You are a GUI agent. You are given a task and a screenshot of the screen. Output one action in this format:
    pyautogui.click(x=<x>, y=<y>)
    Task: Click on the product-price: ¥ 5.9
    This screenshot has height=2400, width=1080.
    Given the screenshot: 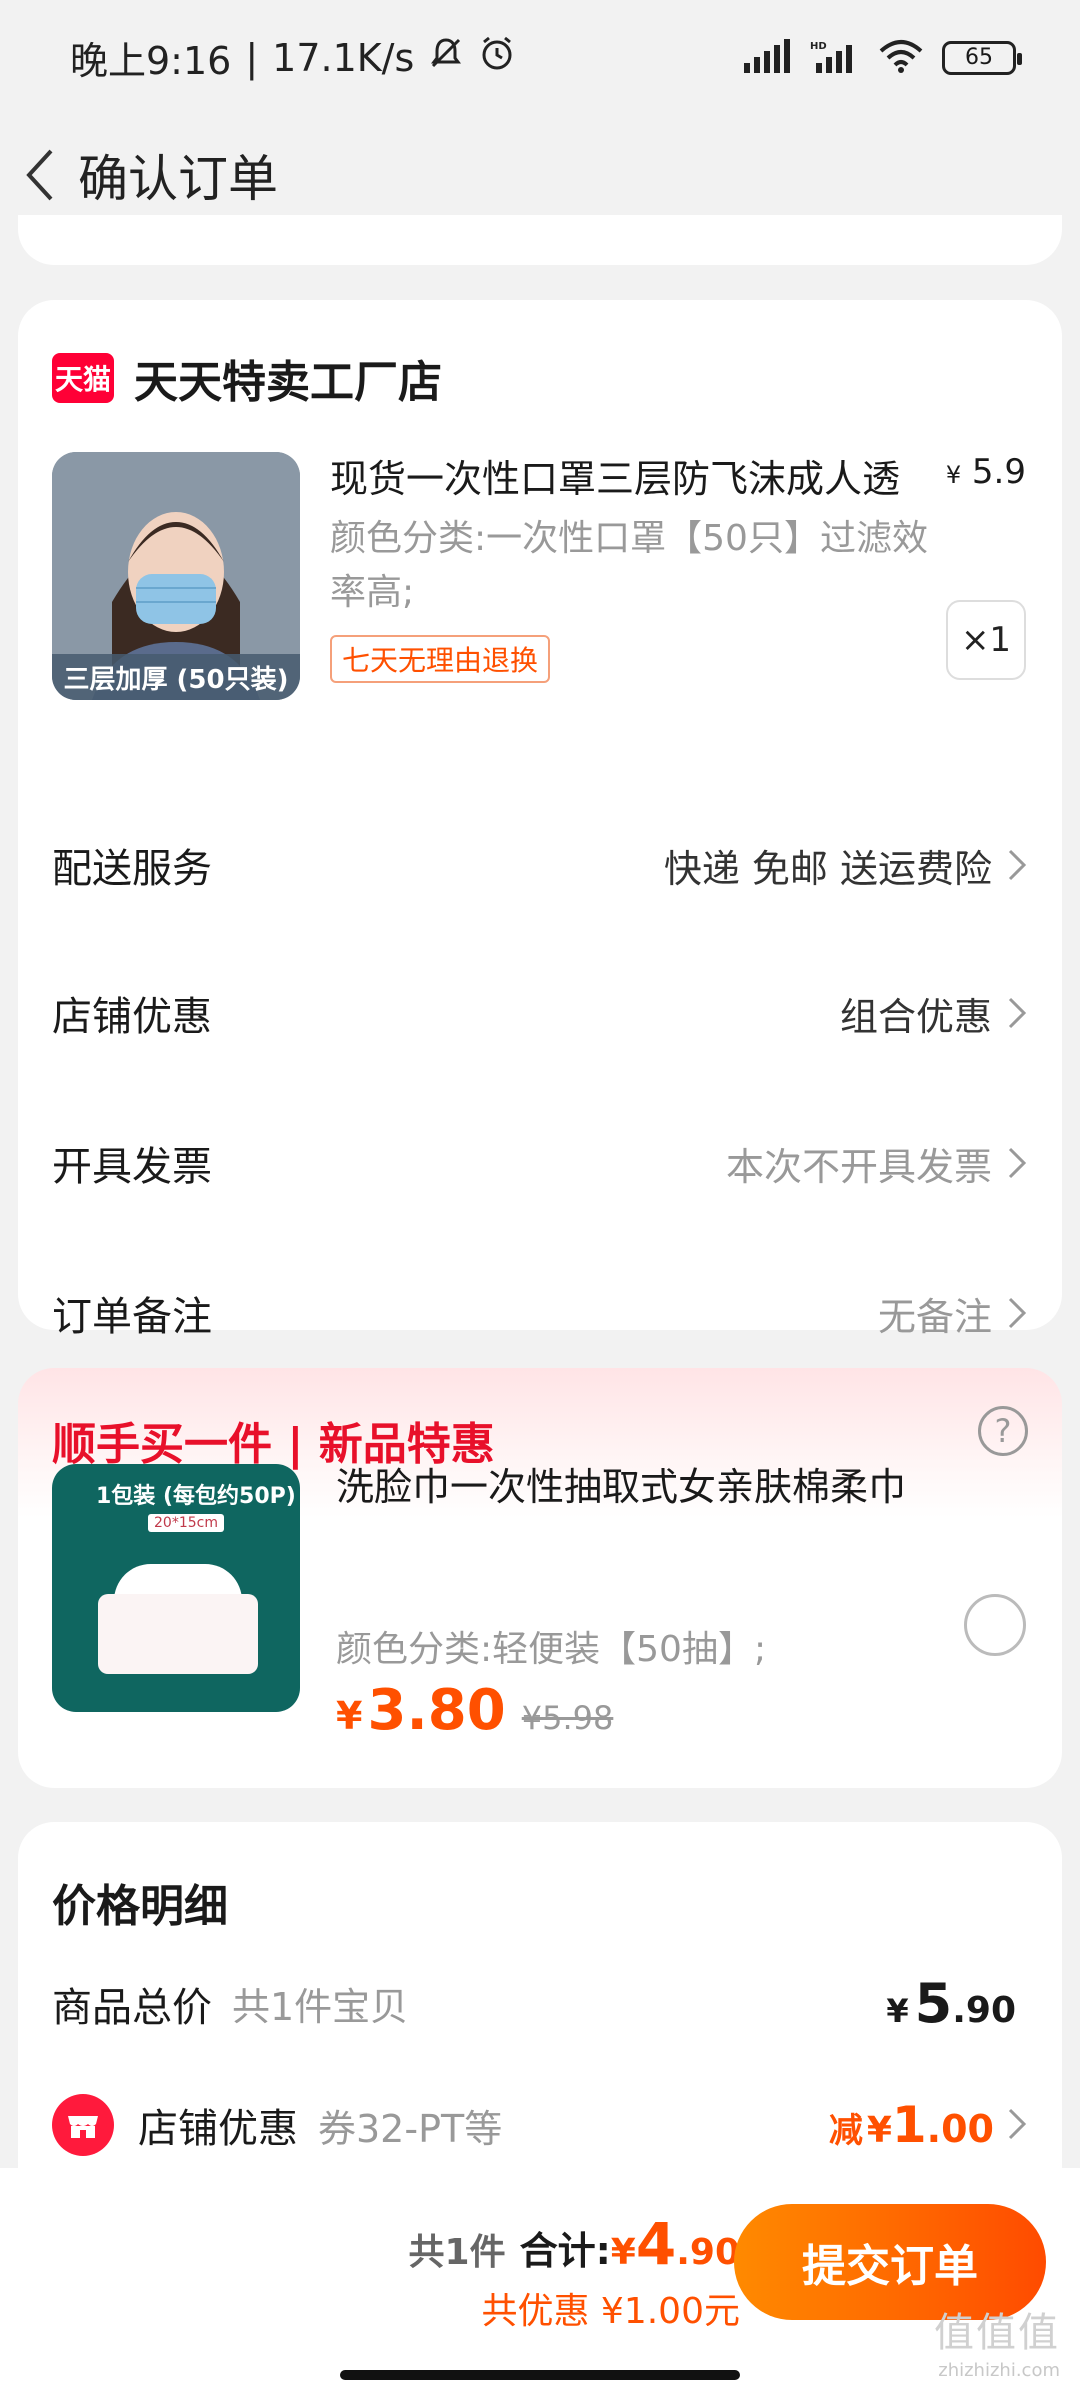 What is the action you would take?
    pyautogui.click(x=986, y=472)
    